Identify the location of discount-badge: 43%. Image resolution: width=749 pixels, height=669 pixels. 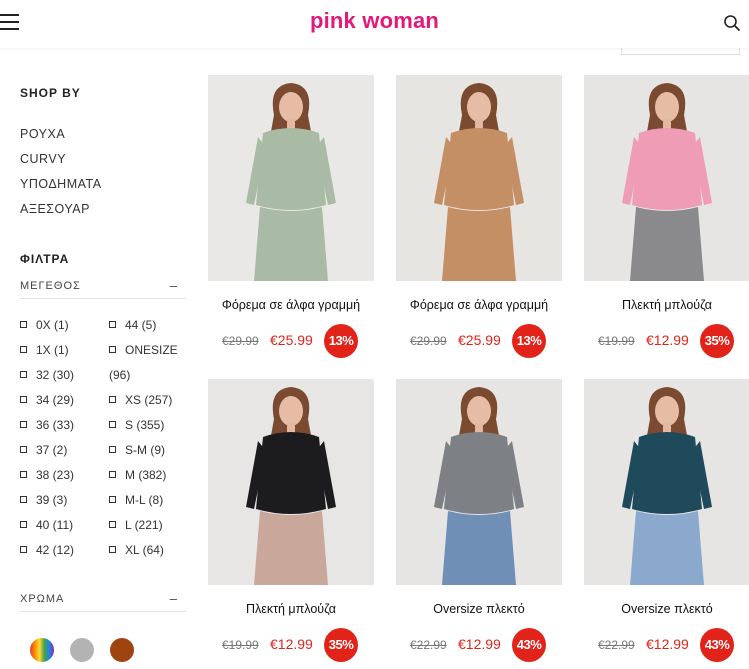
(717, 645).